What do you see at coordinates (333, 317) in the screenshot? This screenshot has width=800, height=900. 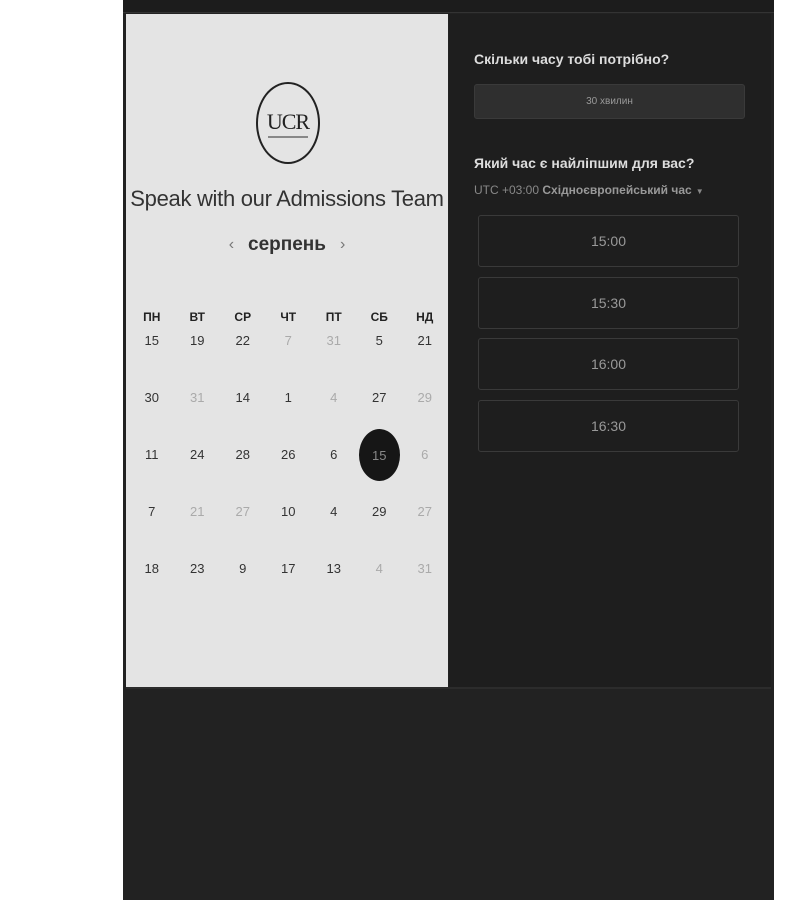 I see `weekday-label: ПТ` at bounding box center [333, 317].